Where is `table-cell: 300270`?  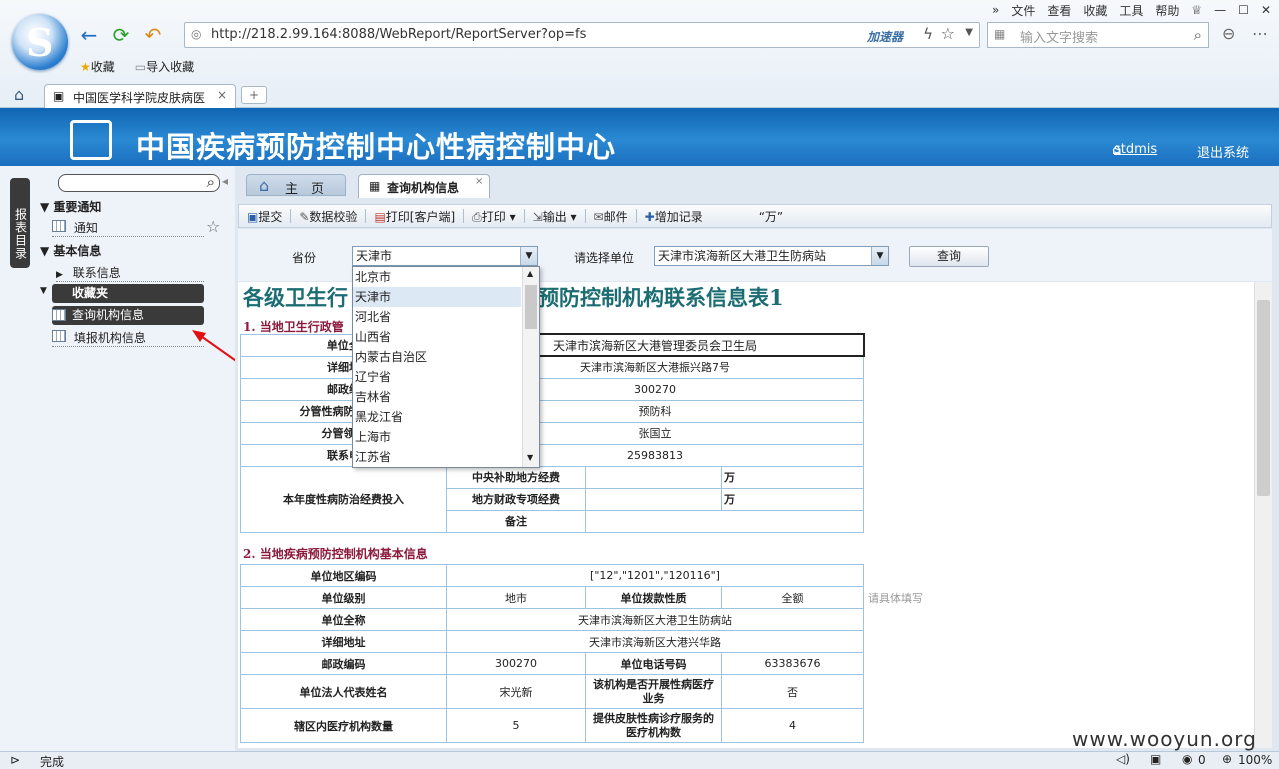 table-cell: 300270 is located at coordinates (516, 663).